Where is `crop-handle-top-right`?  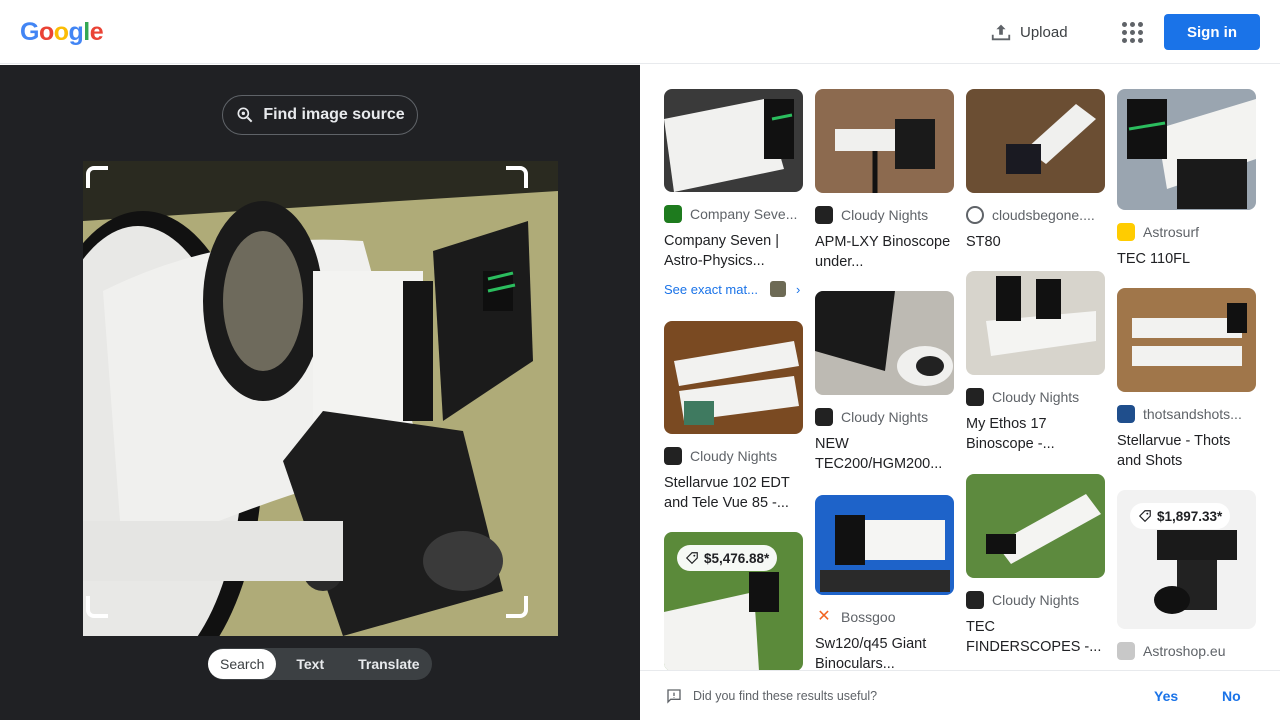
crop-handle-top-right is located at coordinates (517, 177).